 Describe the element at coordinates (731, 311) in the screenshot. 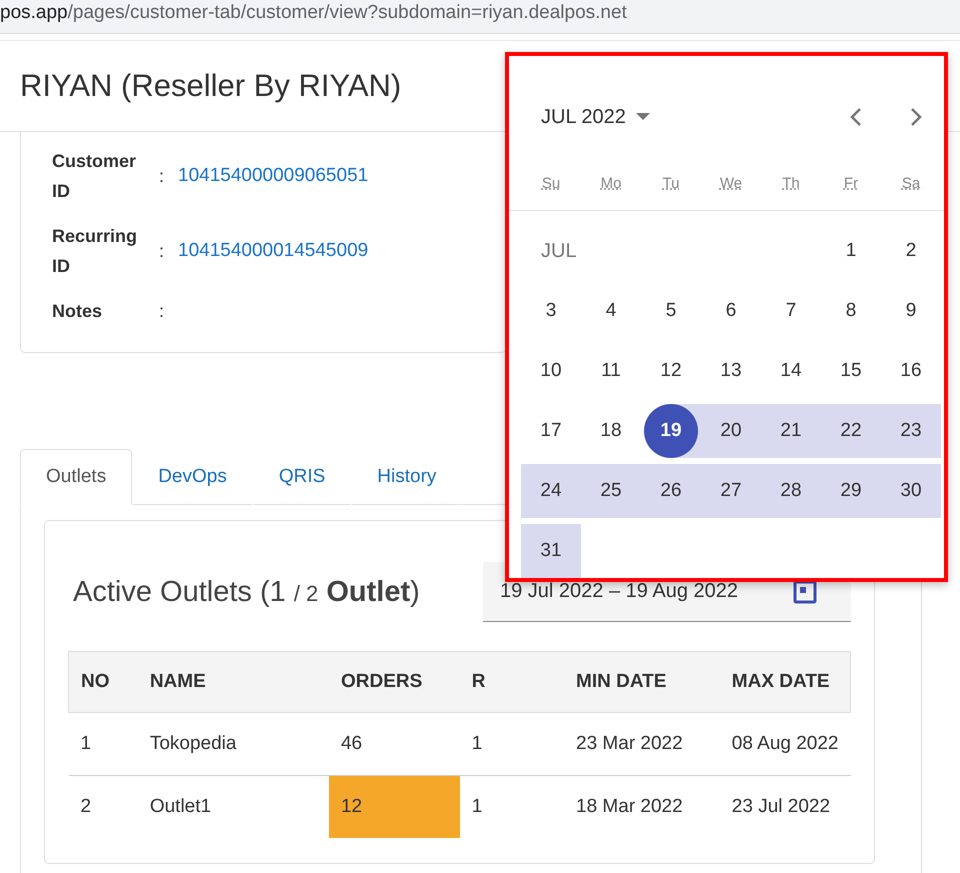

I see `day: 6` at that location.